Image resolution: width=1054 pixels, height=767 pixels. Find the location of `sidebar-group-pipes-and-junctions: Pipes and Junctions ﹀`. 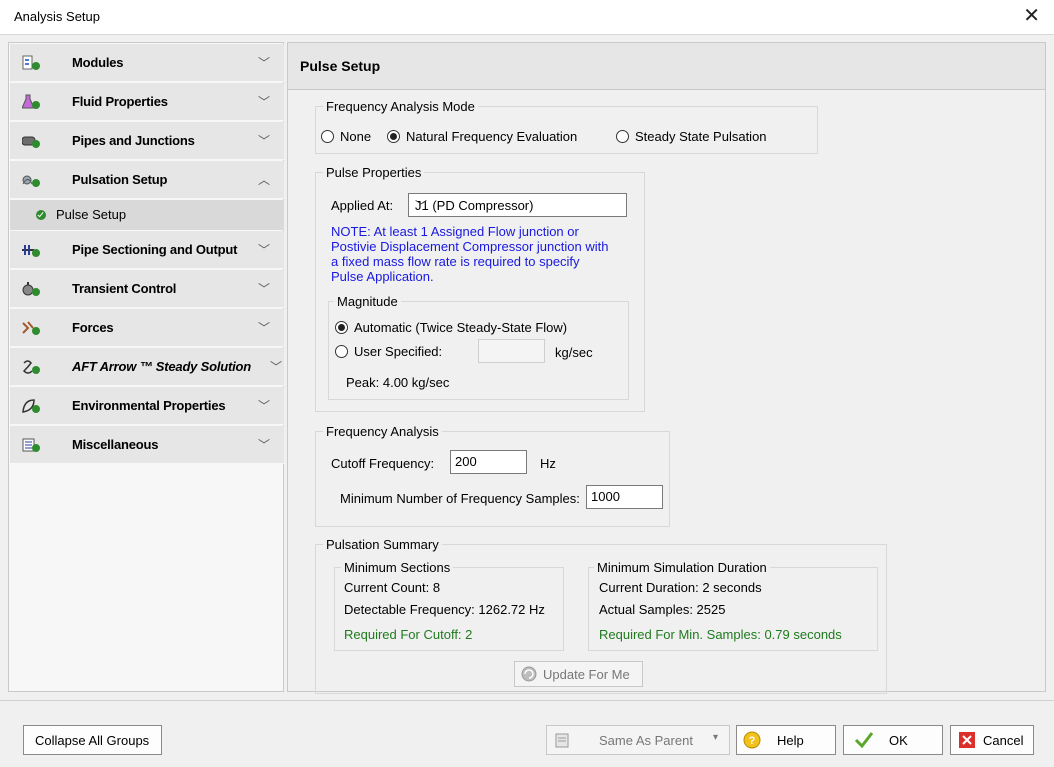

sidebar-group-pipes-and-junctions: Pipes and Junctions ﹀ is located at coordinates (147, 141).